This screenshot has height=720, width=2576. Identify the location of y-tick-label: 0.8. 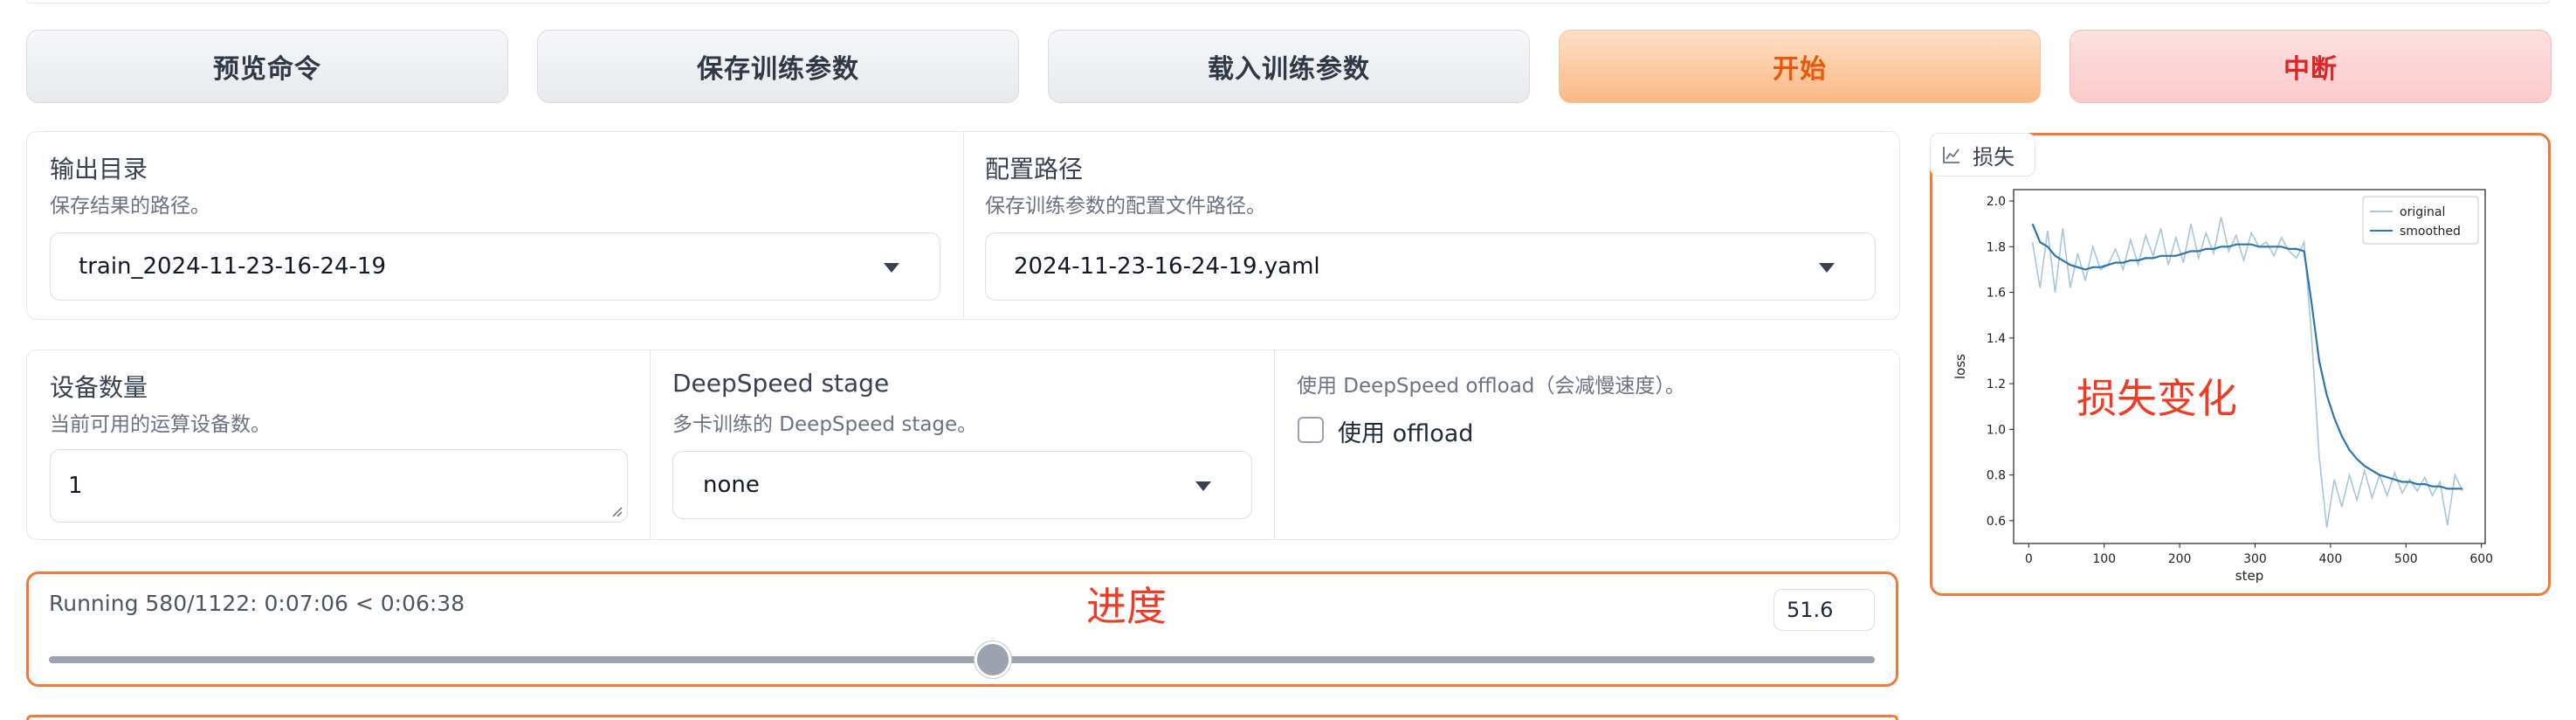
(1996, 476).